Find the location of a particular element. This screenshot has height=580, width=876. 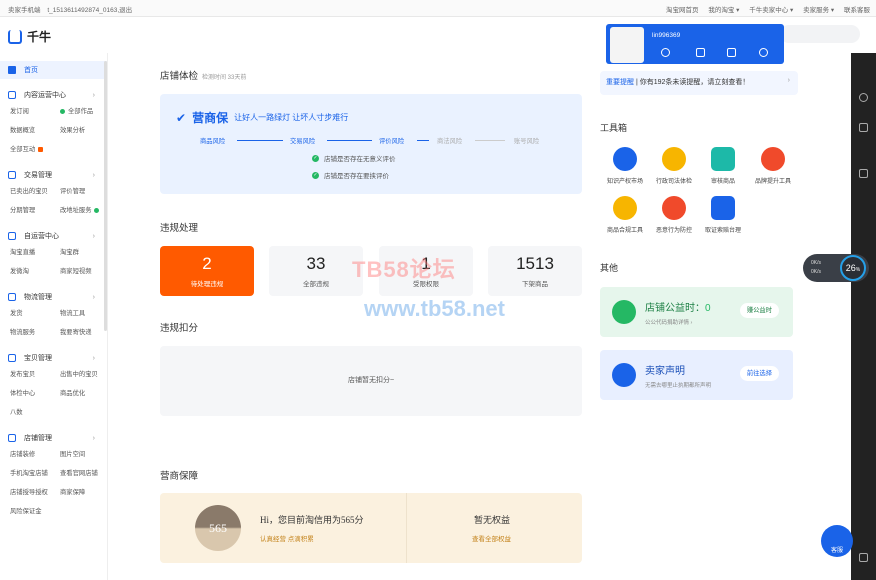

content-icon is located at coordinates (12, 95).